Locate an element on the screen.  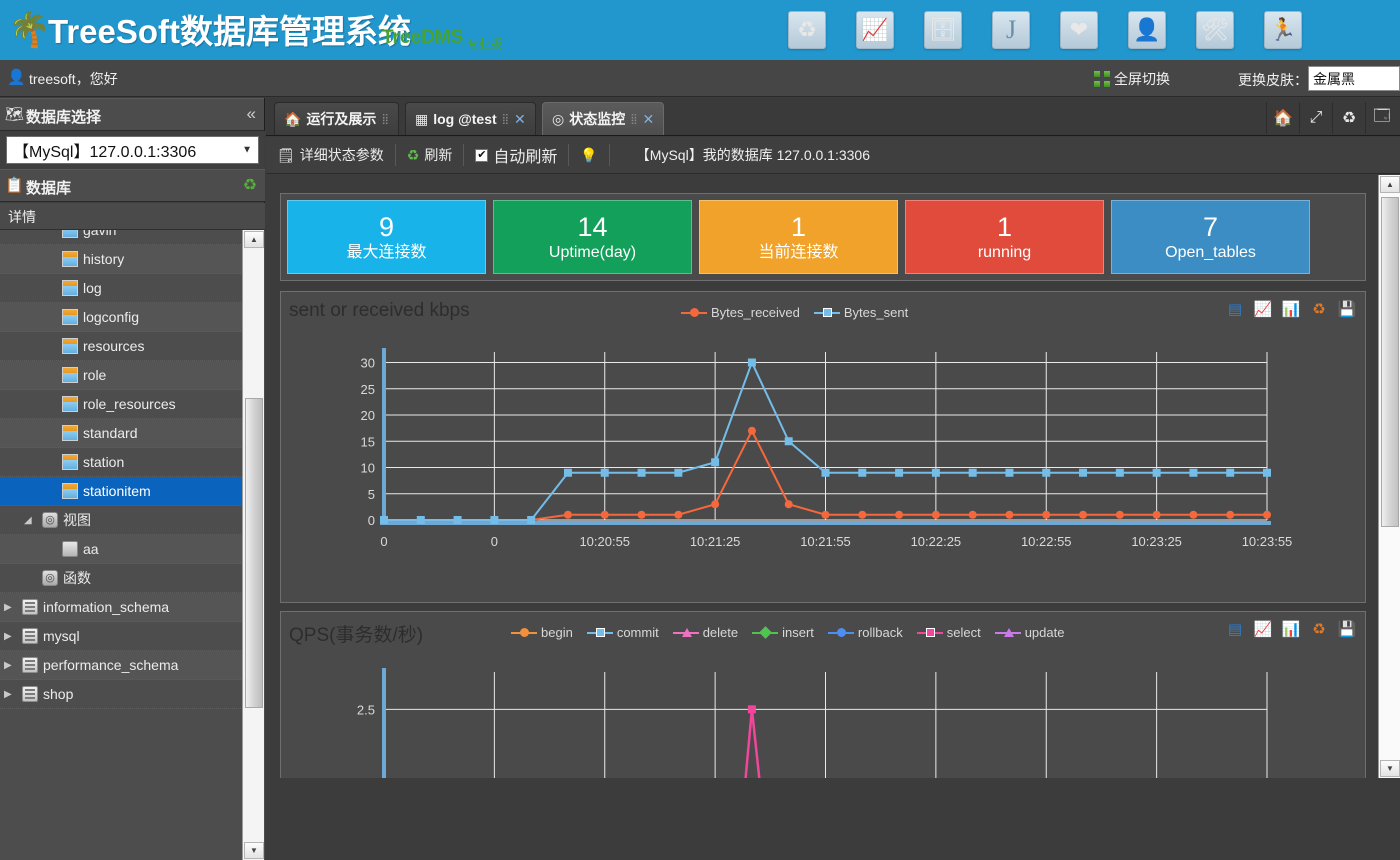
heart-icon: ❤ is located at coordinates (1079, 30).